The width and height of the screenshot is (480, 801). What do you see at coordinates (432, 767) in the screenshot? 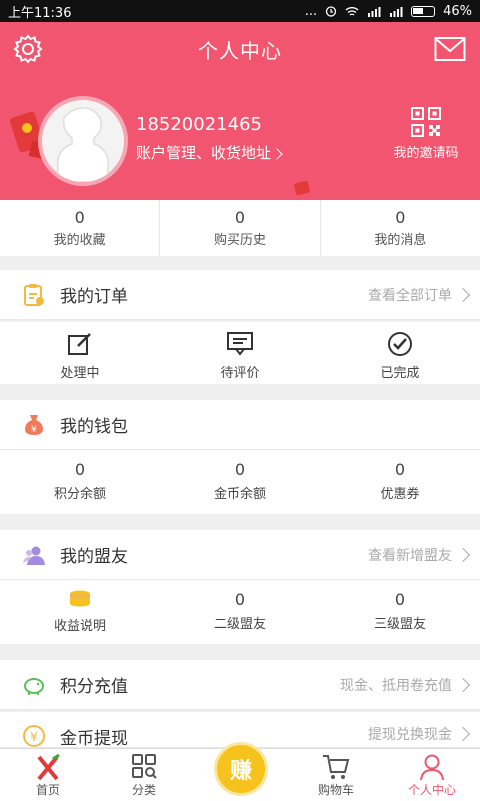
I see `user-profile-icon` at bounding box center [432, 767].